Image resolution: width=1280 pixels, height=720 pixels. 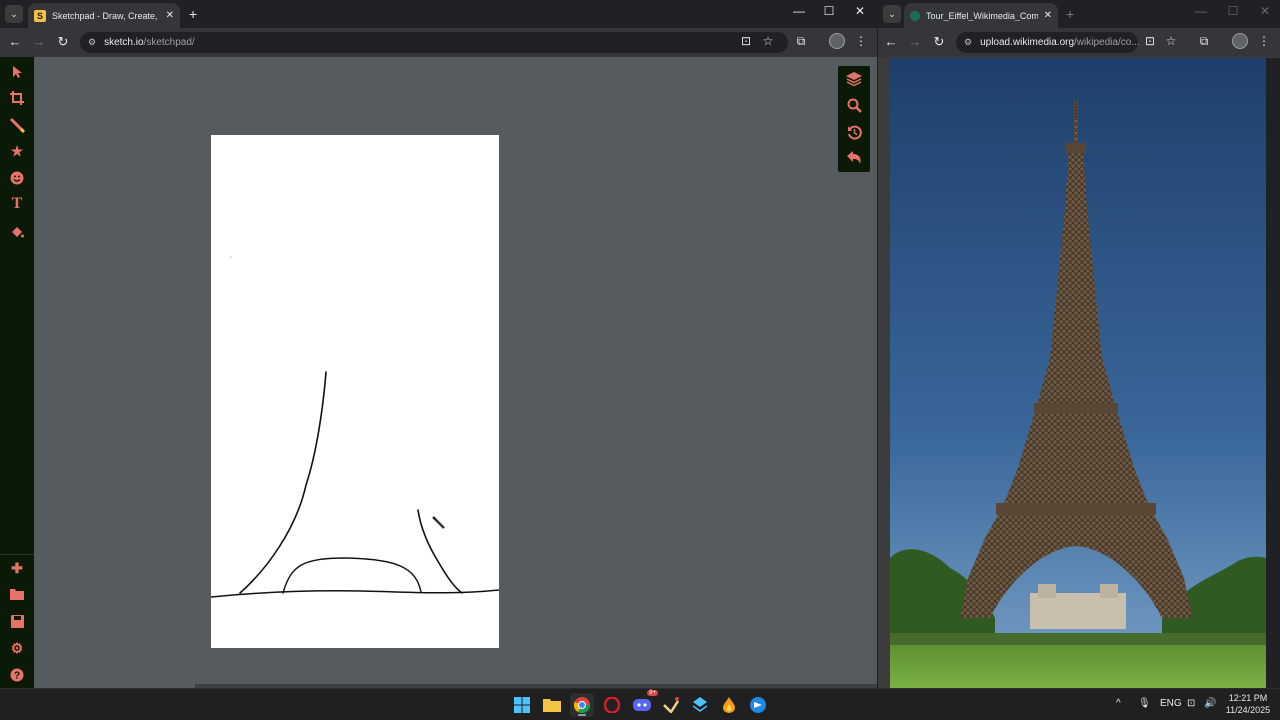 What do you see at coordinates (1118, 703) in the screenshot?
I see `show-hidden-icons-icon: ^` at bounding box center [1118, 703].